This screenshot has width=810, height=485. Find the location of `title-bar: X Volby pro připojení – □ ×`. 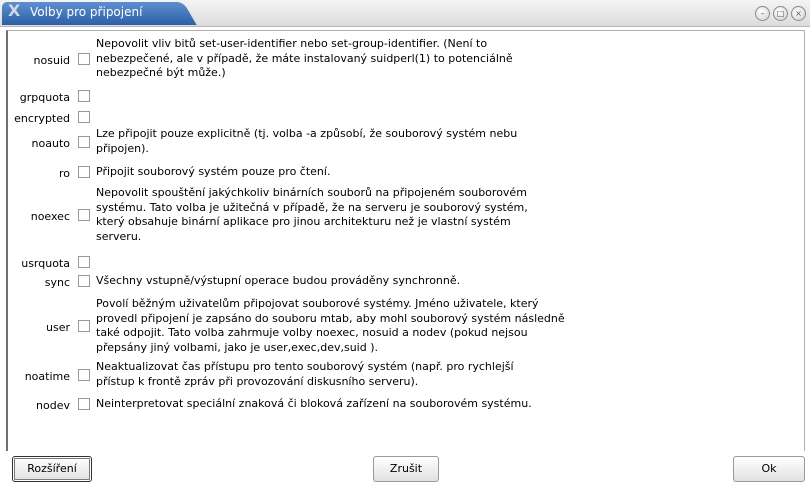

title-bar: X Volby pro připojení – □ × is located at coordinates (405, 13).